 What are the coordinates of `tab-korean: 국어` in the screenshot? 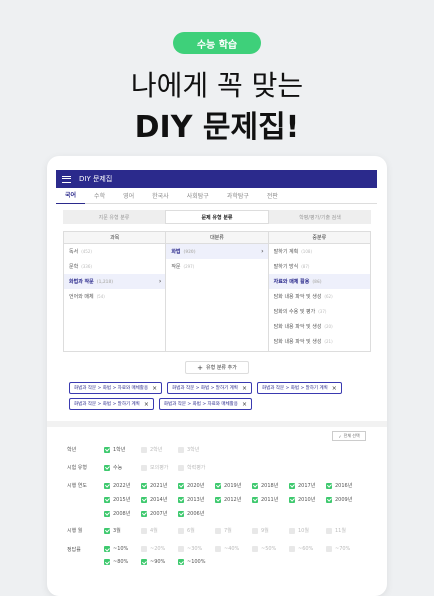 It's located at (71, 196).